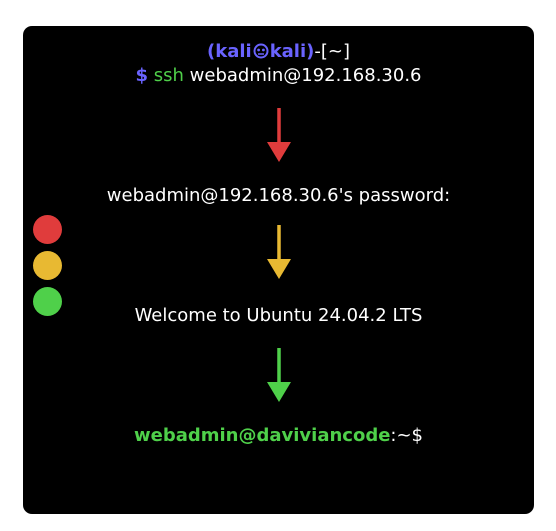 The width and height of the screenshot is (556, 531). What do you see at coordinates (47, 229) in the screenshot?
I see `red-dot-icon` at bounding box center [47, 229].